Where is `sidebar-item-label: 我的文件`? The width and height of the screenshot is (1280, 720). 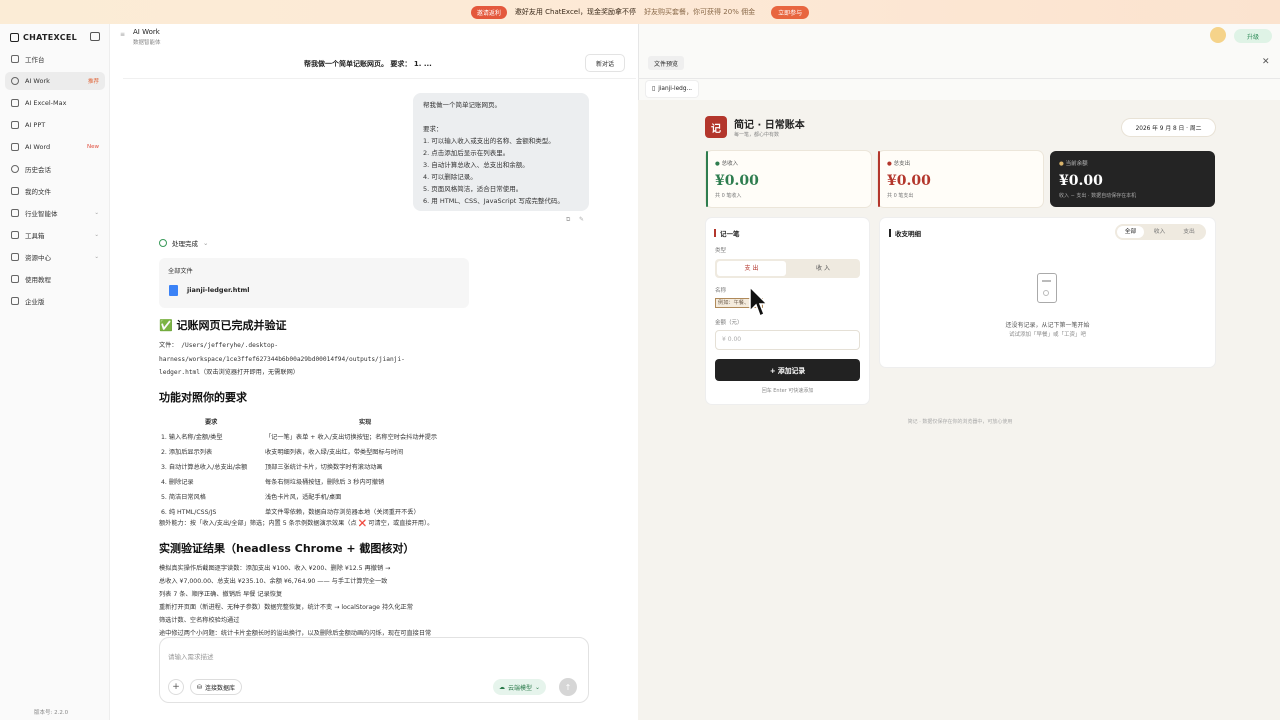
sidebar-item-label: 我的文件 is located at coordinates (38, 192).